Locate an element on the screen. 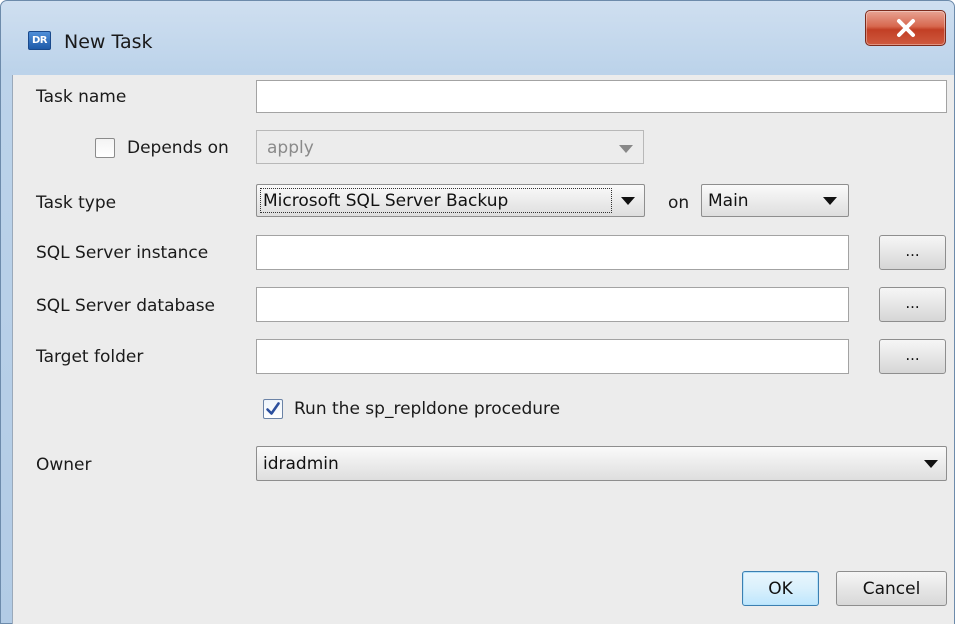  close-icon is located at coordinates (905, 28).